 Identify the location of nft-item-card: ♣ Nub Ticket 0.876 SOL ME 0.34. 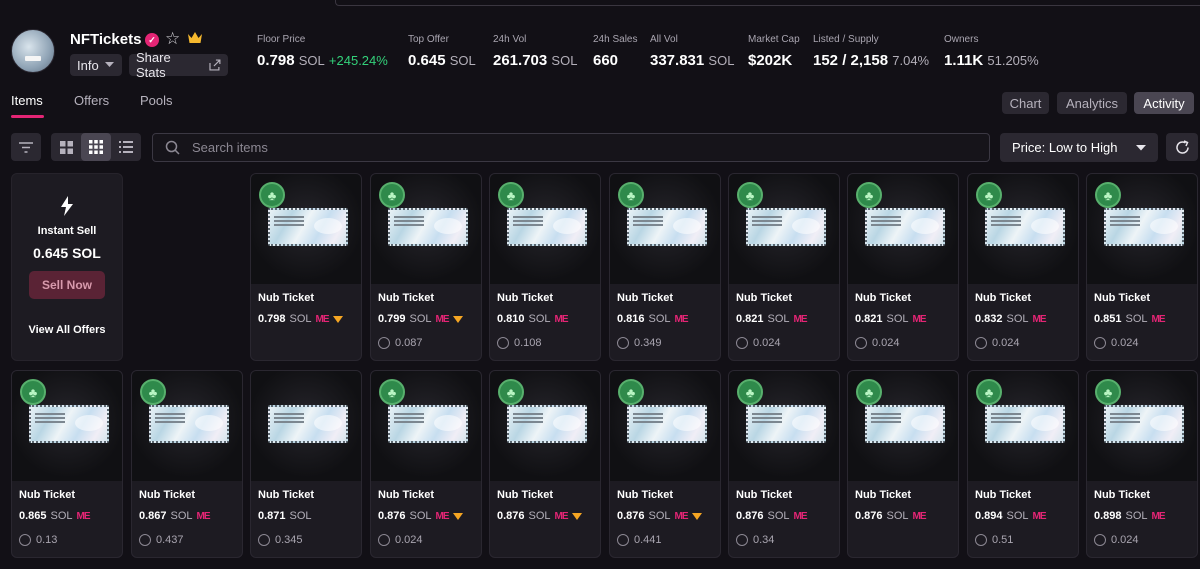
(784, 464).